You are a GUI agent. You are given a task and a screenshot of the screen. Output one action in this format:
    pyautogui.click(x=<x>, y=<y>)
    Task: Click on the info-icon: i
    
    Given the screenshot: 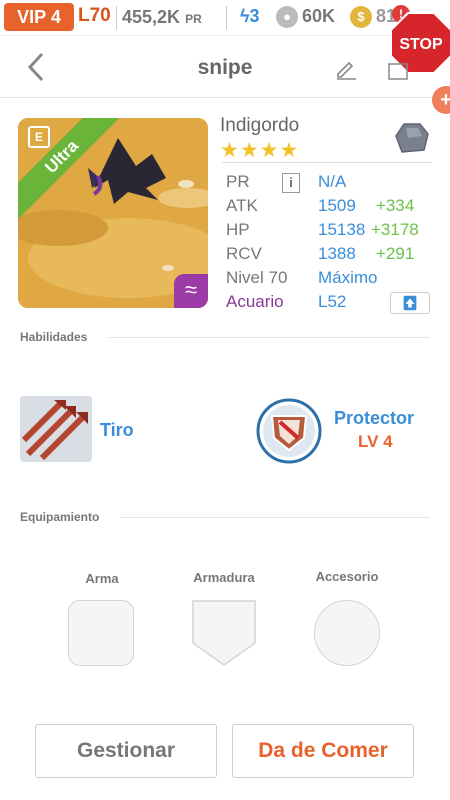 What is the action you would take?
    pyautogui.click(x=291, y=183)
    